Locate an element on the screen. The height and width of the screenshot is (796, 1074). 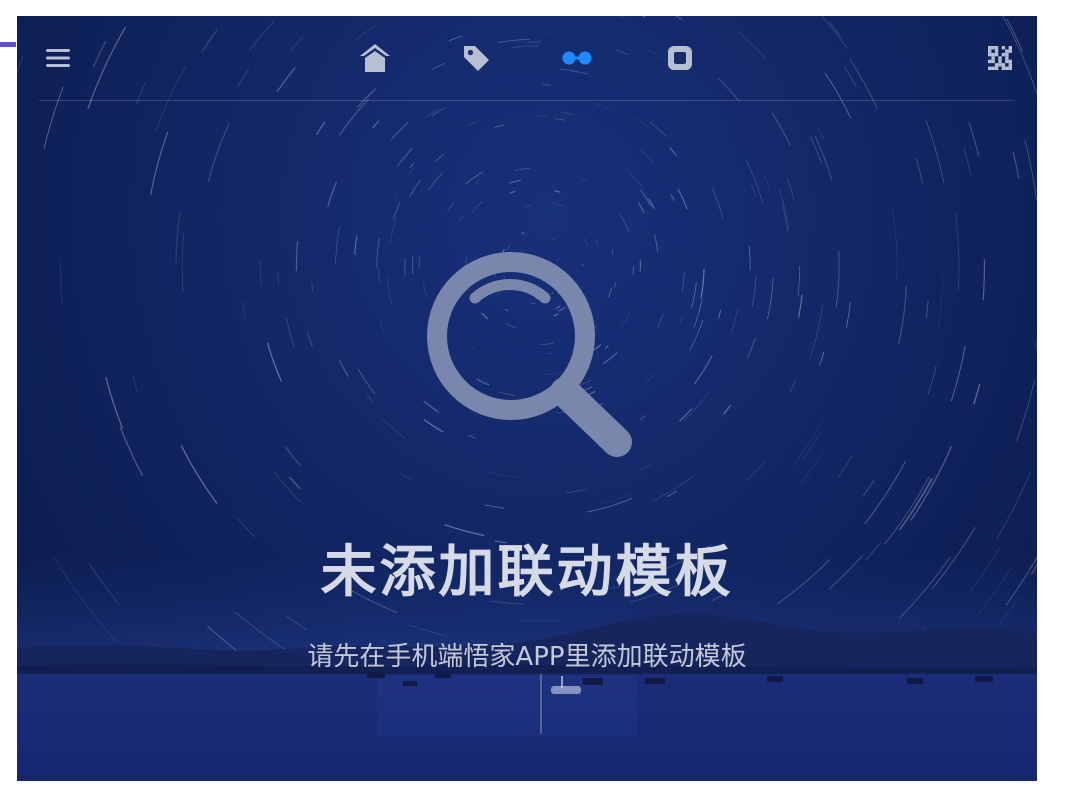
home-tab is located at coordinates (375, 58).